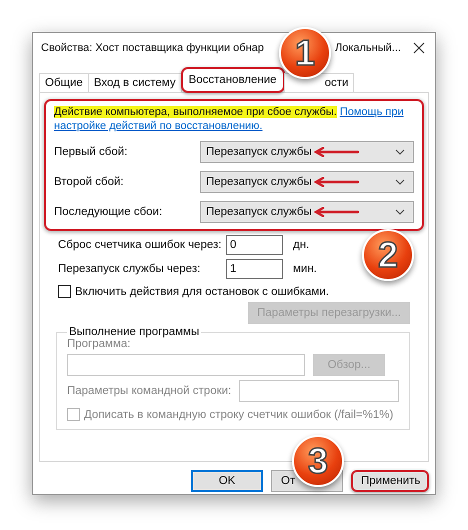 The height and width of the screenshot is (530, 468). I want to click on field-label: Параметры командной строки:, so click(149, 391).